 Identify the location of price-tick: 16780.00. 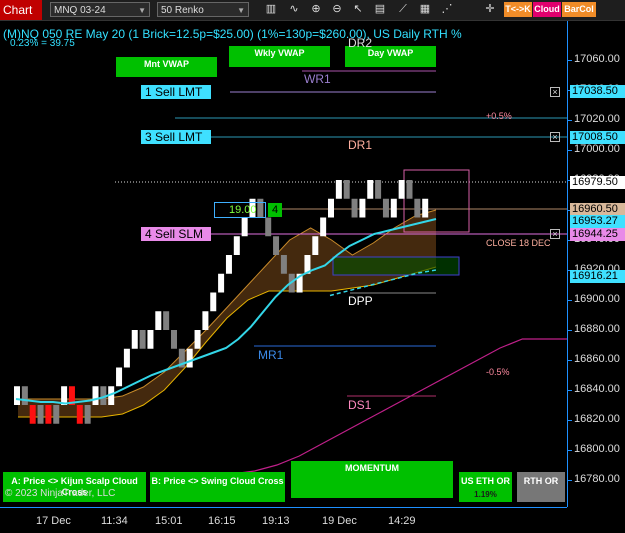
(594, 479).